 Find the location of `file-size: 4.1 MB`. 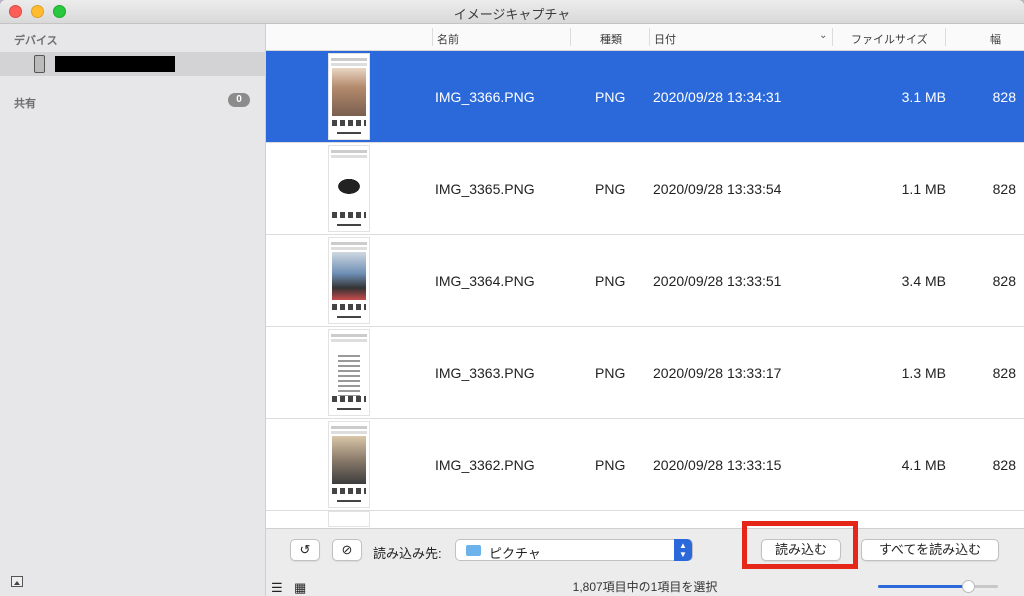

file-size: 4.1 MB is located at coordinates (923, 465).